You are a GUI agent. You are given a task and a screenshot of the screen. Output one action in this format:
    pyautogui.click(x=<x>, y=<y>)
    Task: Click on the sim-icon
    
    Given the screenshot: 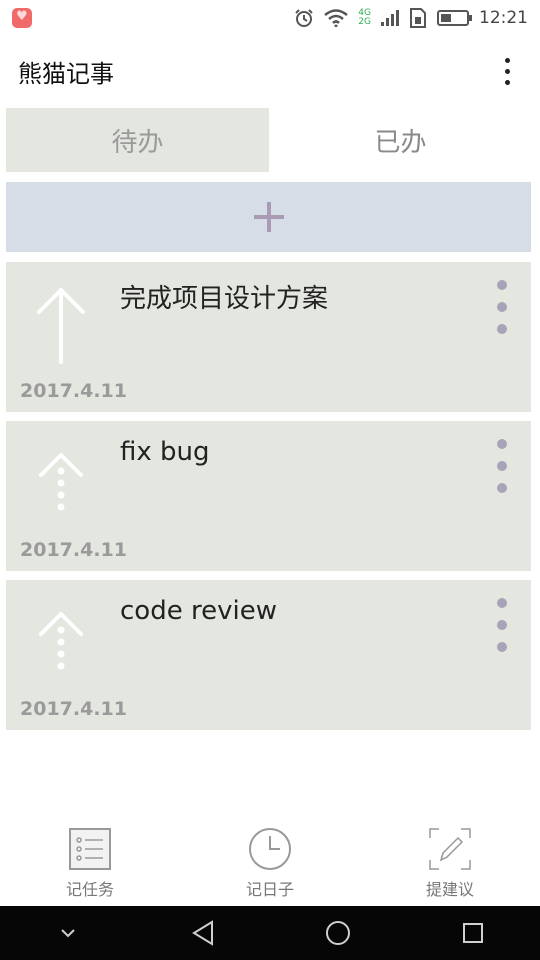 What is the action you would take?
    pyautogui.click(x=418, y=18)
    